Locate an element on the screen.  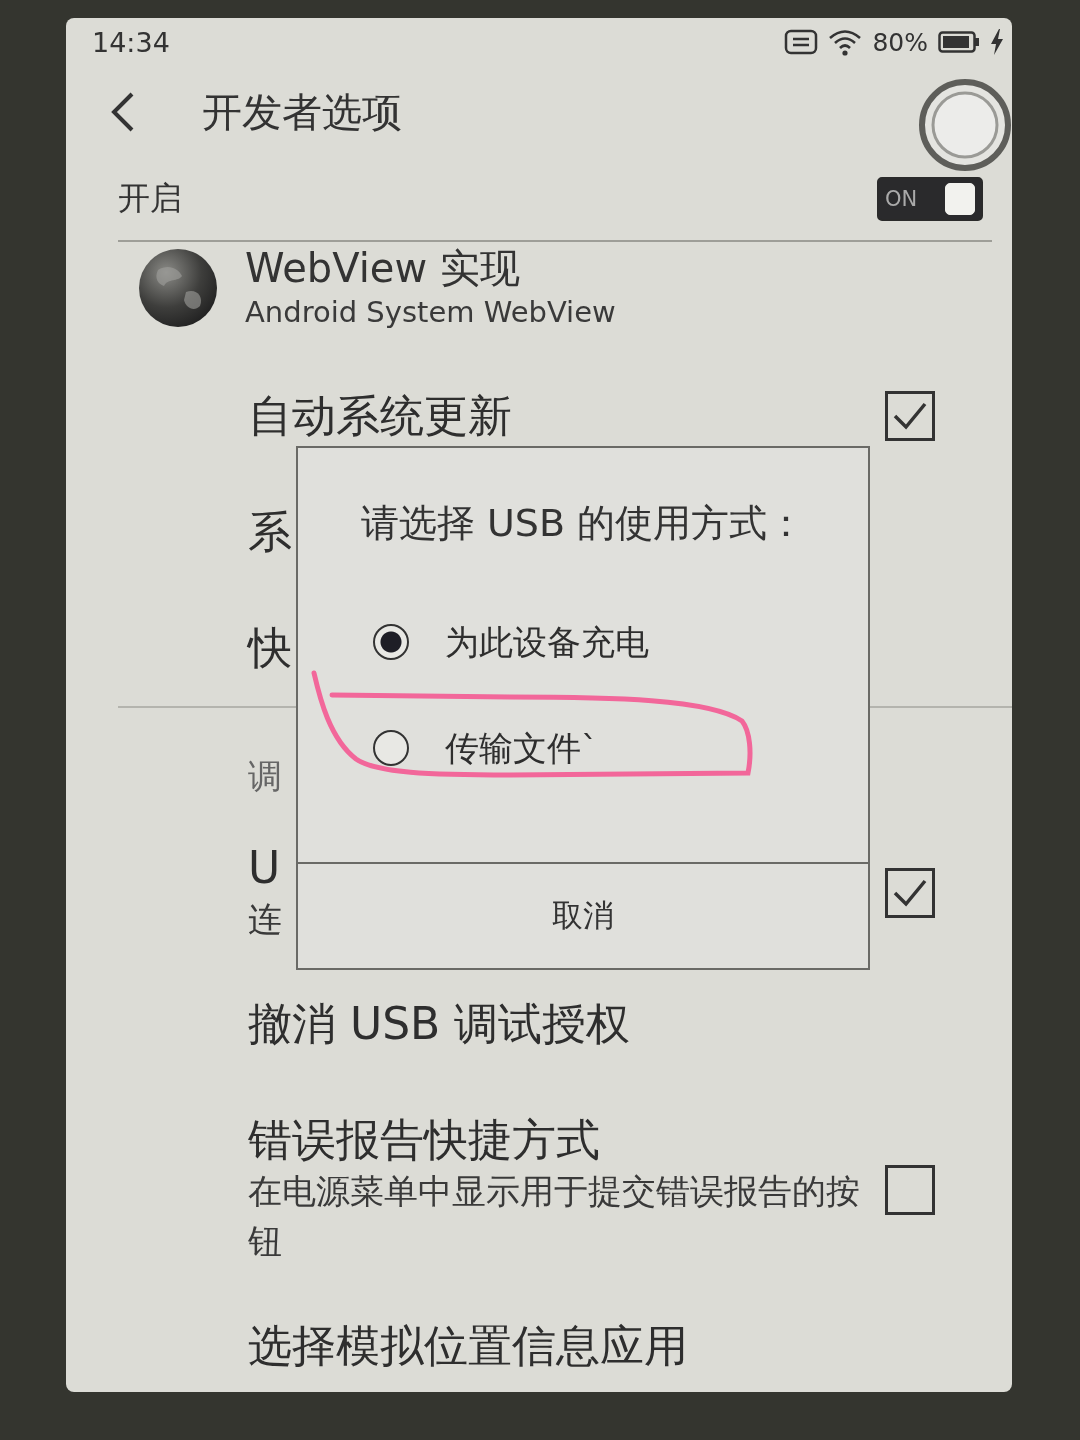
toggle-switch: ON is located at coordinates (930, 199).